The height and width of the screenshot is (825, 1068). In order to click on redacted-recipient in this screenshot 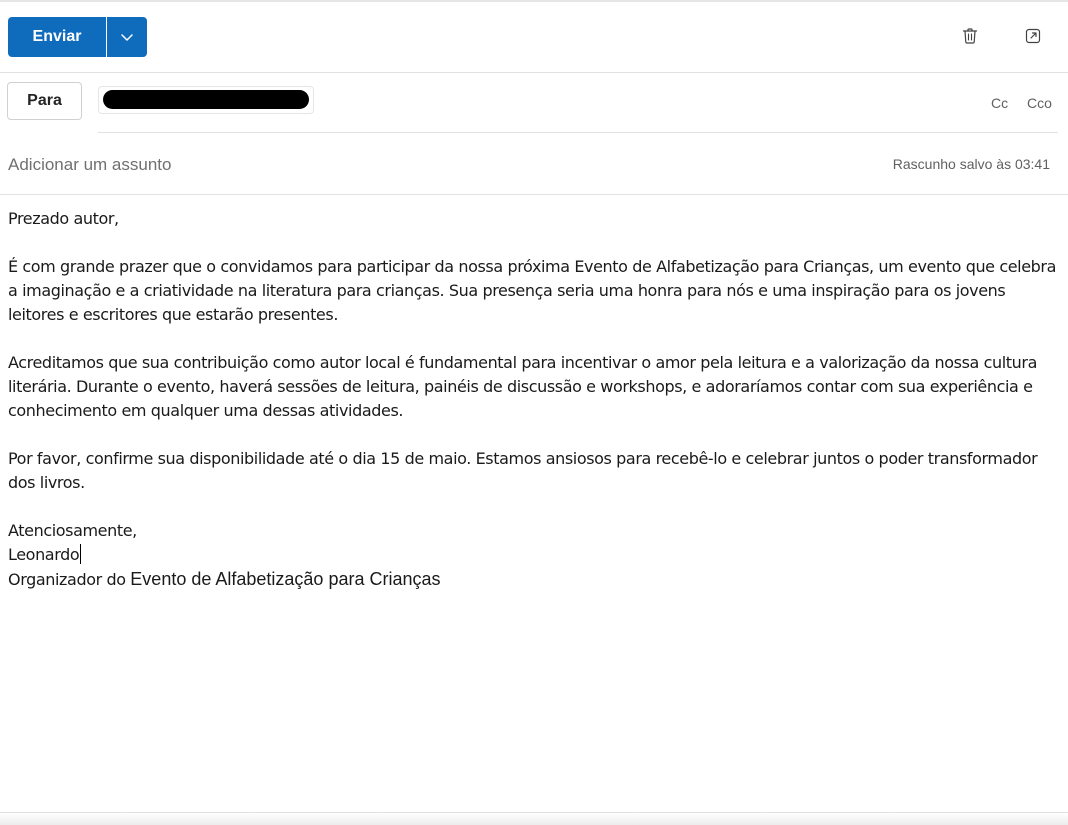, I will do `click(206, 99)`.